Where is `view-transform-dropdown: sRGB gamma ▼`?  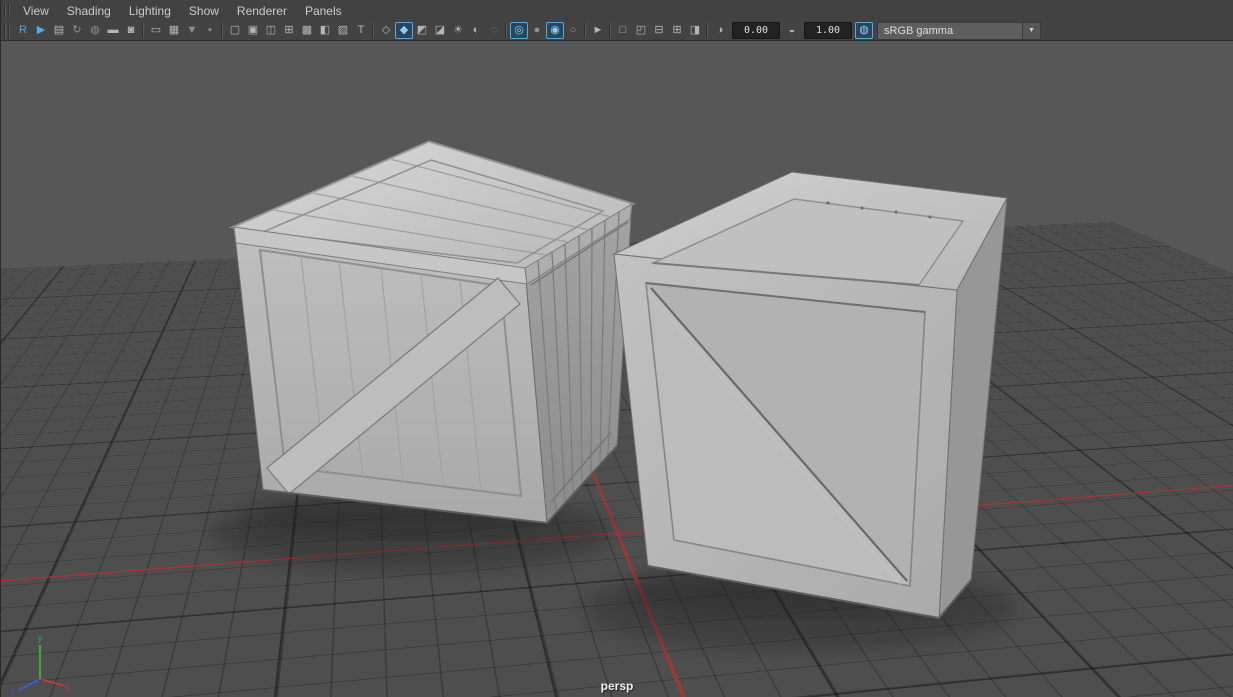
view-transform-dropdown: sRGB gamma ▼ is located at coordinates (959, 30).